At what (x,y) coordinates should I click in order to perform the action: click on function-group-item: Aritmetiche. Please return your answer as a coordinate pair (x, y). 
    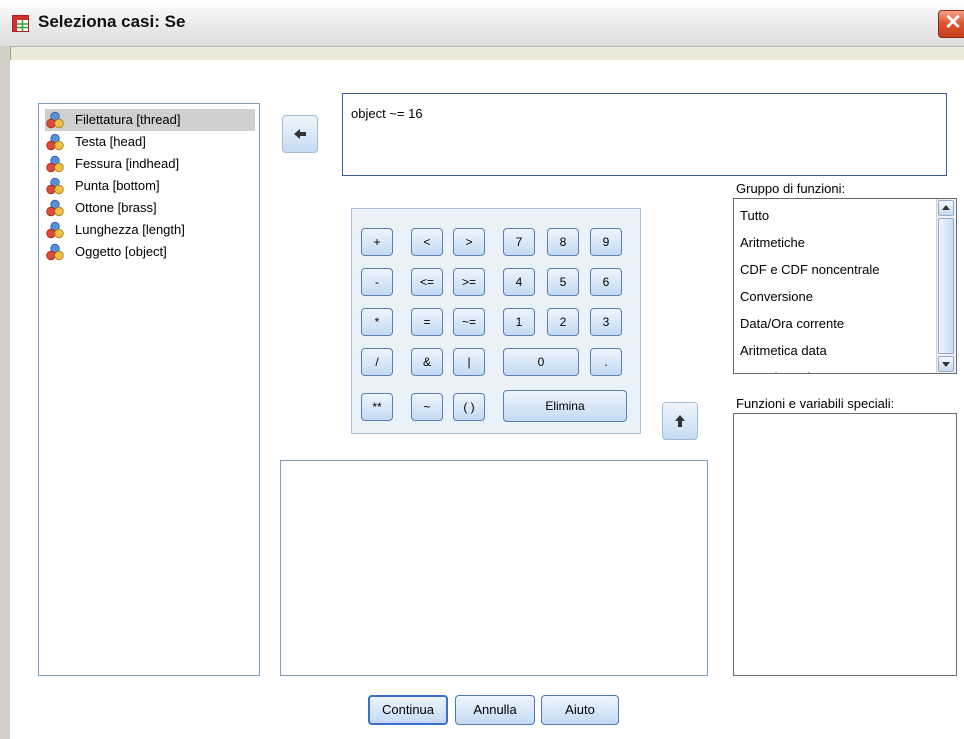
    Looking at the image, I should click on (772, 242).